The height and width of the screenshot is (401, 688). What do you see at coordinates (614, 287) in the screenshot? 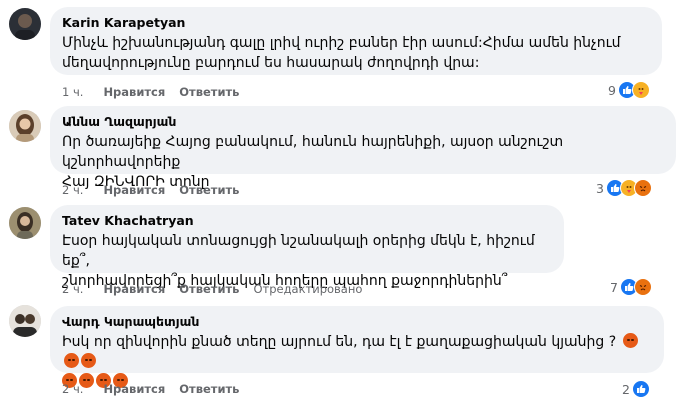
I see `reaction-count: 7` at bounding box center [614, 287].